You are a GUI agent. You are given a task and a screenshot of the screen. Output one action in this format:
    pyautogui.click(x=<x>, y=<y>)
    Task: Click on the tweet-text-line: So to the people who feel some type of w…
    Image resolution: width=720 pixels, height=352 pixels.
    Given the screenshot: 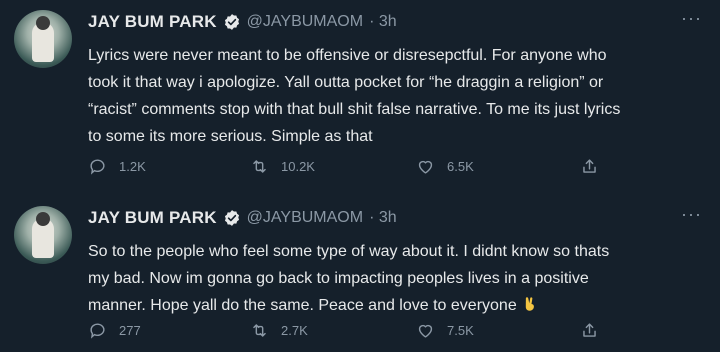 What is the action you would take?
    pyautogui.click(x=349, y=251)
    